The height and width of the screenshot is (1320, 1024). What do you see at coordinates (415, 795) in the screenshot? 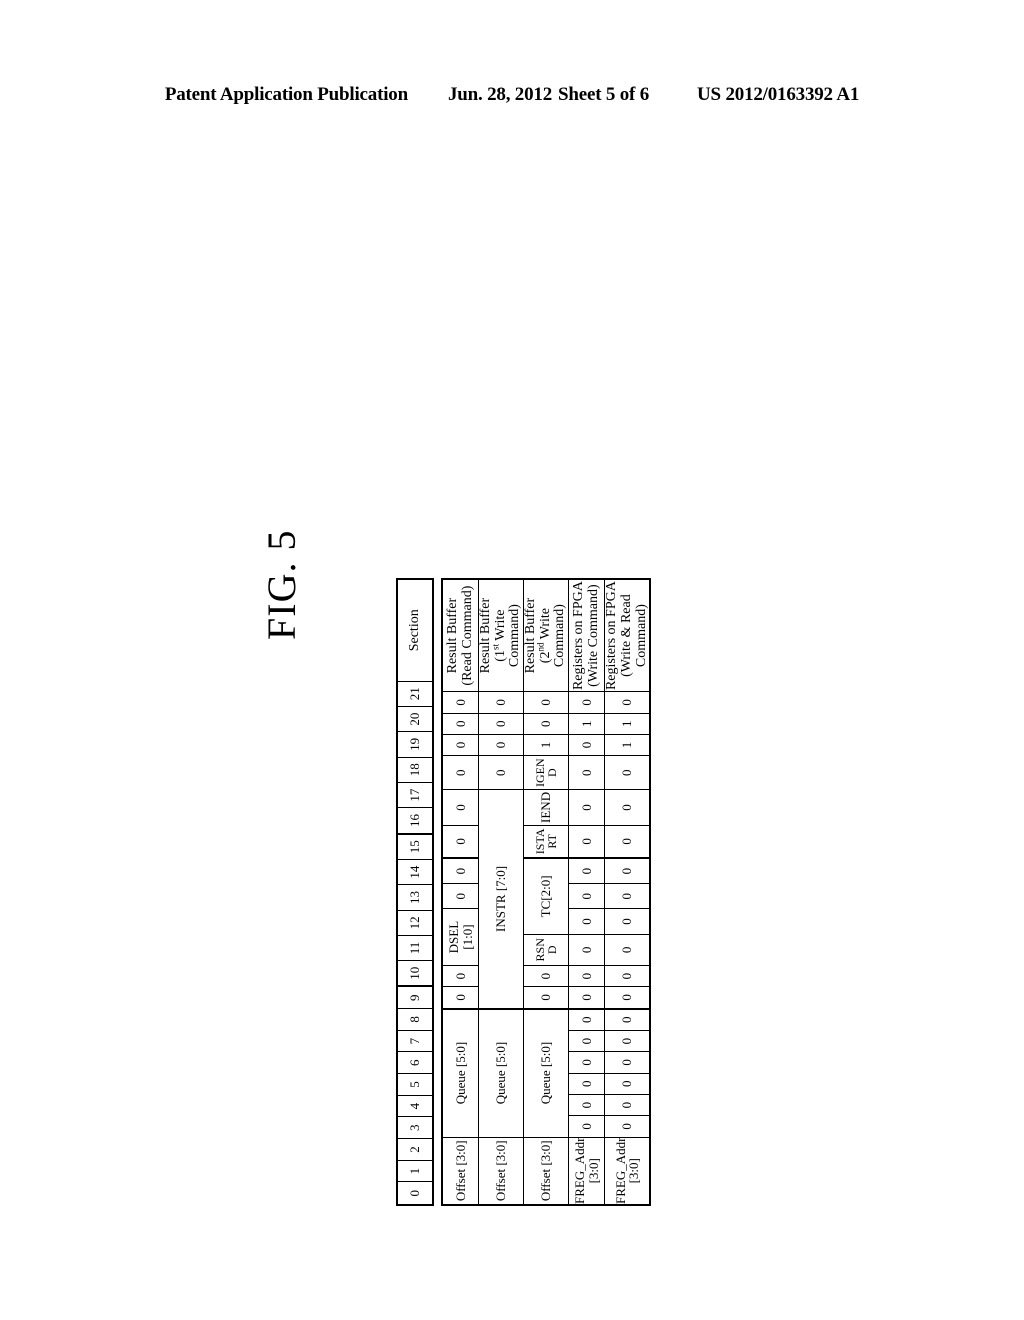
I see `bit-number-cell: 17` at bounding box center [415, 795].